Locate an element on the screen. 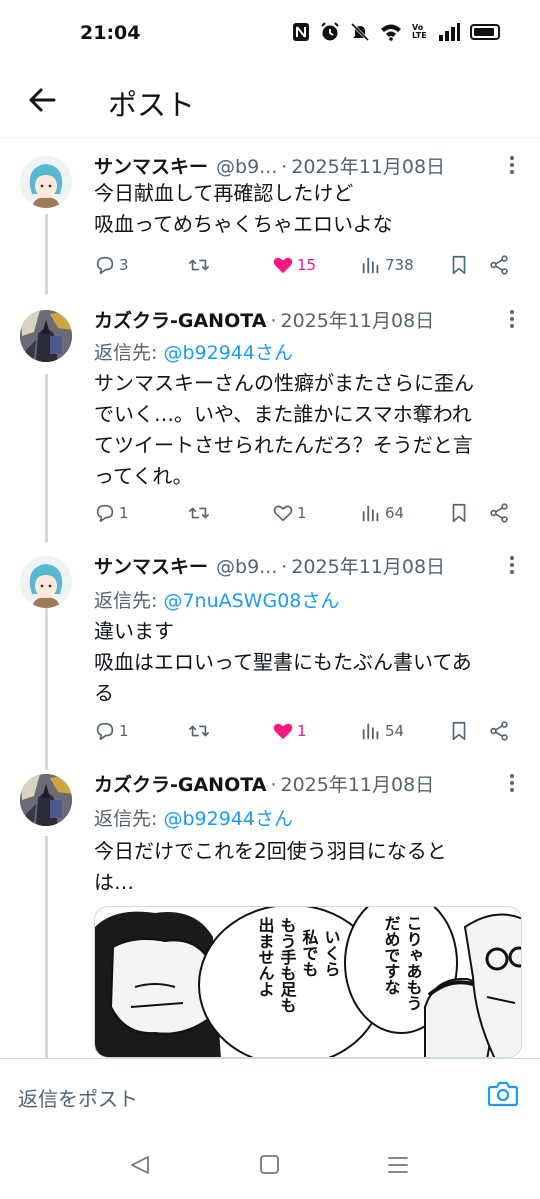 The height and width of the screenshot is (1199, 540). heart-outline-icon is located at coordinates (283, 513).